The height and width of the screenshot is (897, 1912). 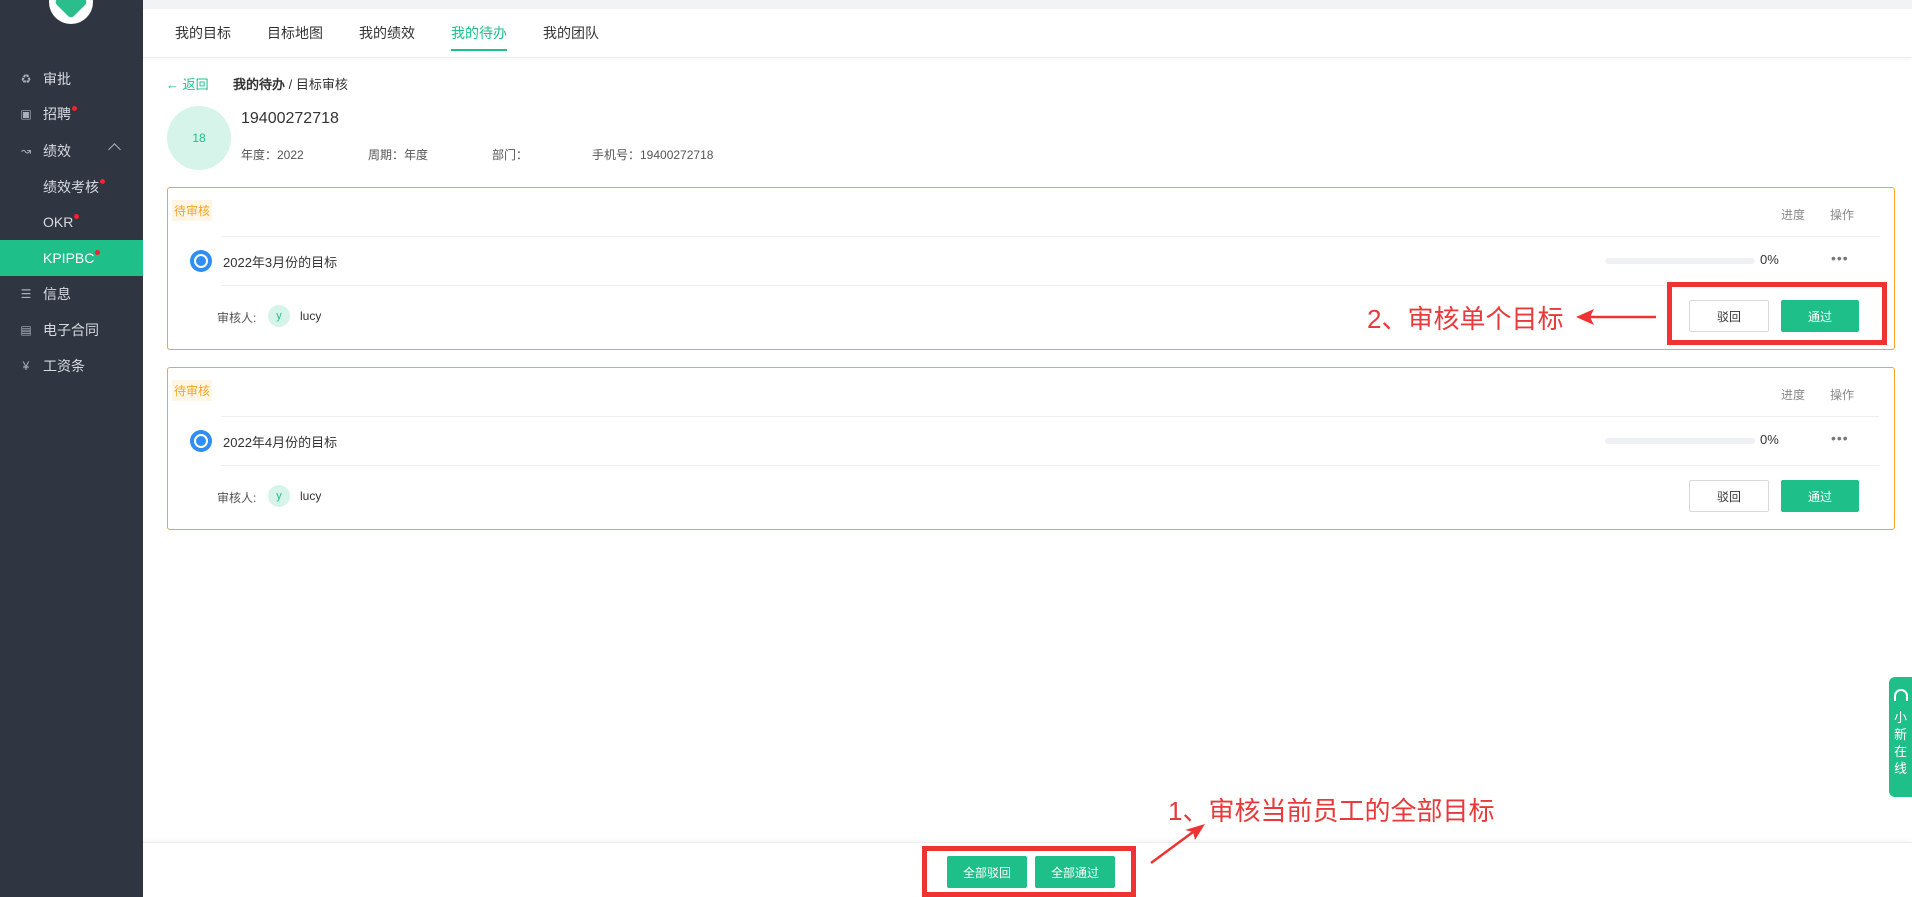 What do you see at coordinates (1900, 768) in the screenshot?
I see `service-char: 线` at bounding box center [1900, 768].